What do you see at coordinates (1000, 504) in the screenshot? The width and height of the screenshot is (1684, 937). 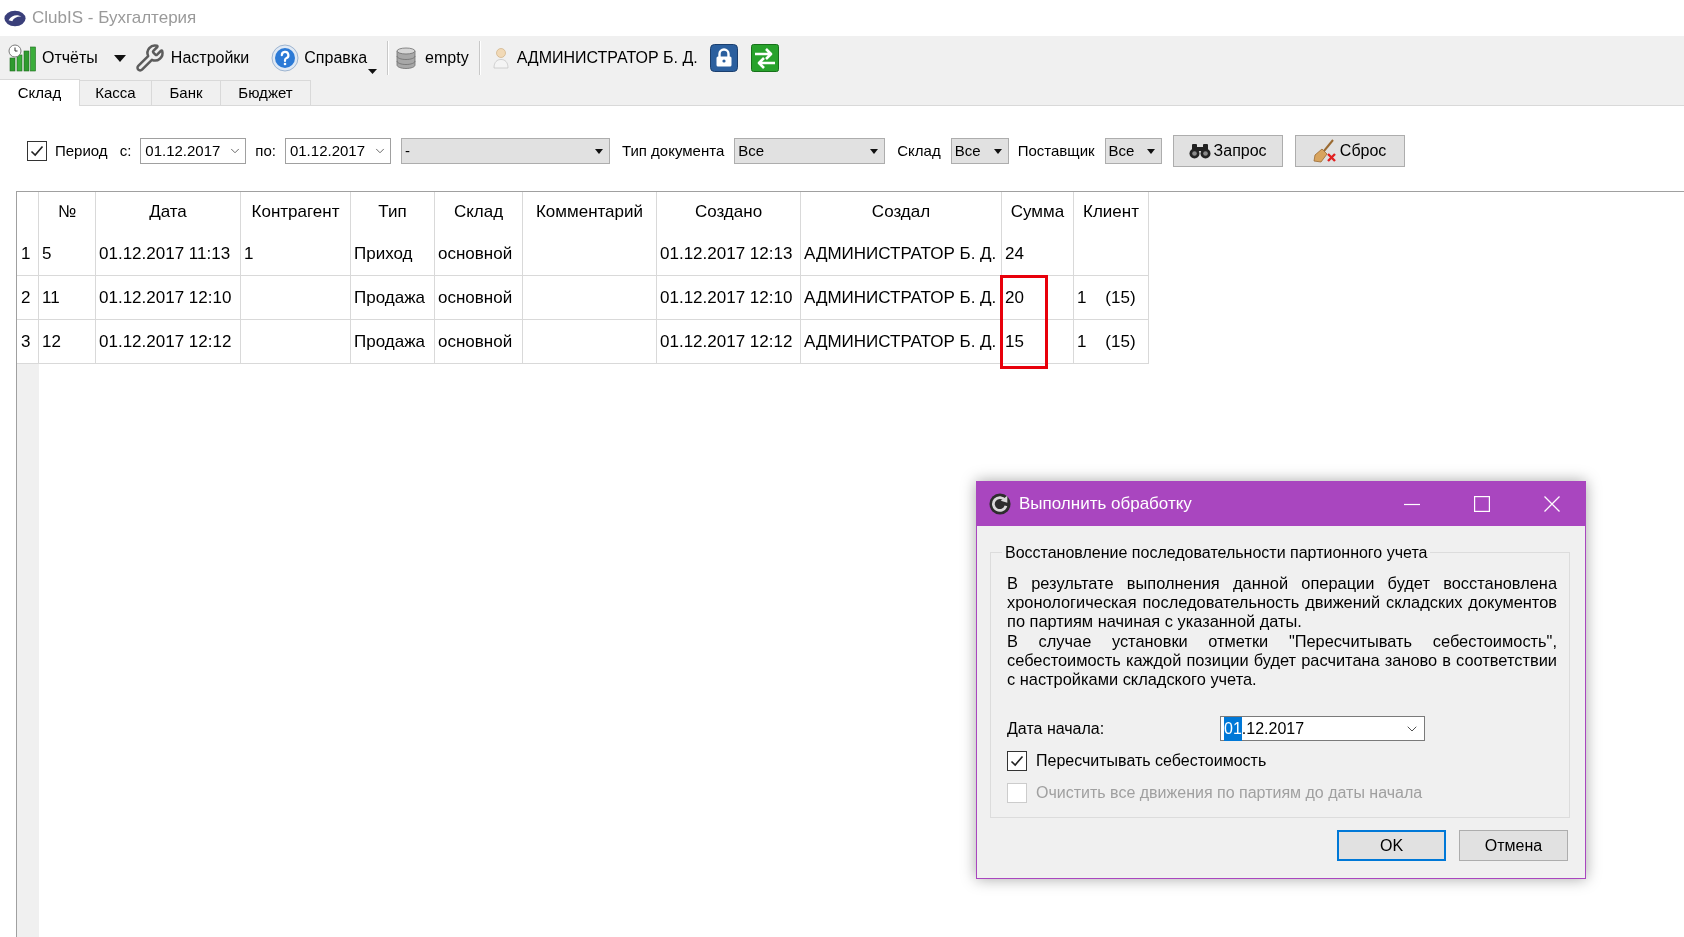 I see `refresh-icon` at bounding box center [1000, 504].